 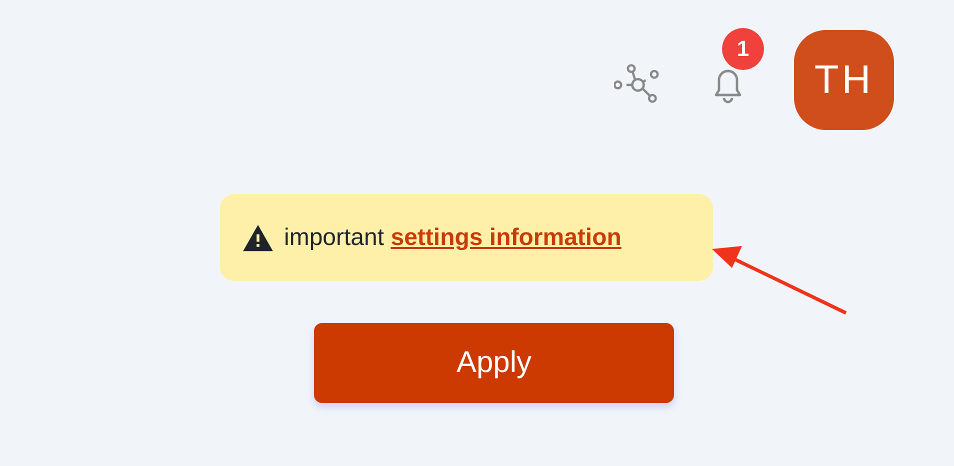 What do you see at coordinates (258, 238) in the screenshot?
I see `warning-icon` at bounding box center [258, 238].